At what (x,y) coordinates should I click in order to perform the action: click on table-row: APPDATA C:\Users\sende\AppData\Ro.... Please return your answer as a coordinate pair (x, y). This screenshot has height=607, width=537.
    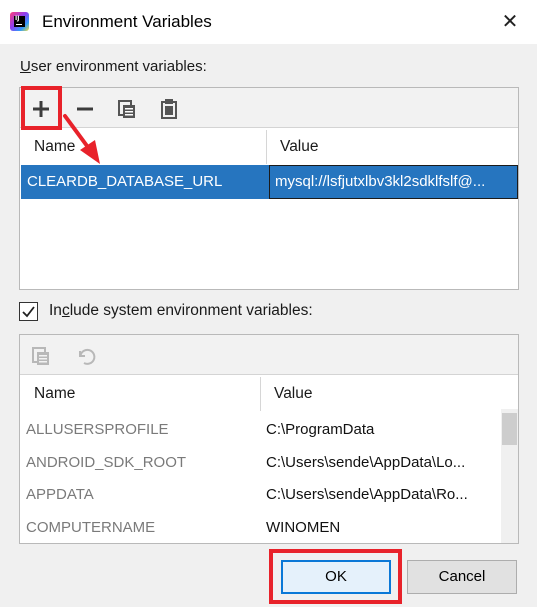
    Looking at the image, I should click on (260, 495).